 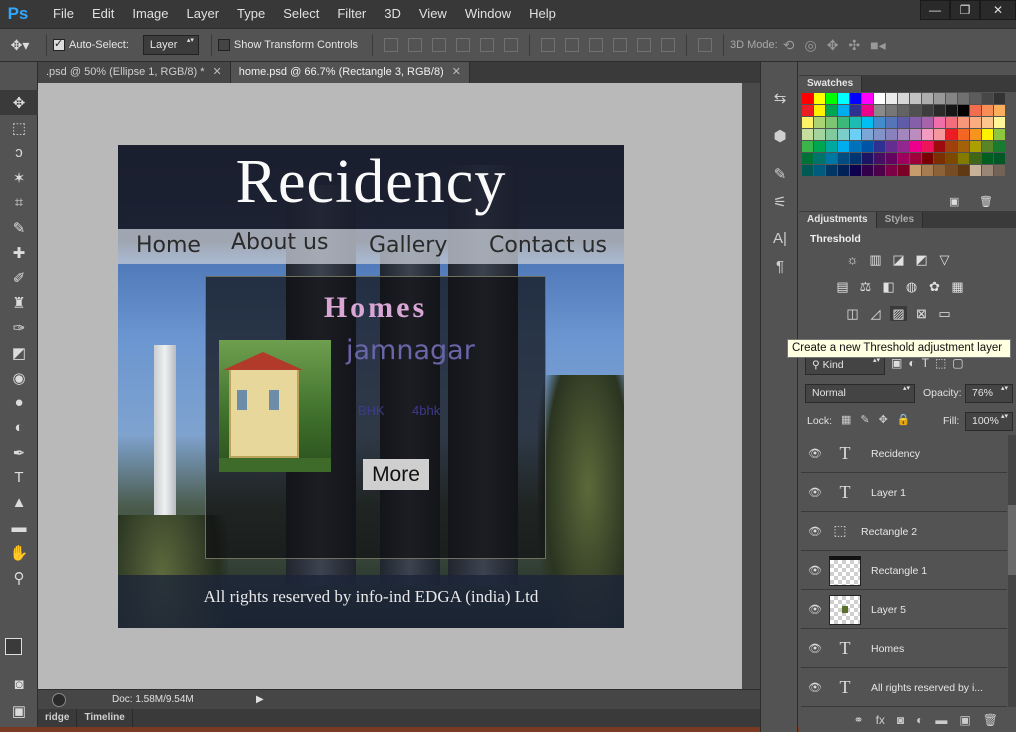 What do you see at coordinates (842, 286) in the screenshot?
I see `vibrance-icon: ▤` at bounding box center [842, 286].